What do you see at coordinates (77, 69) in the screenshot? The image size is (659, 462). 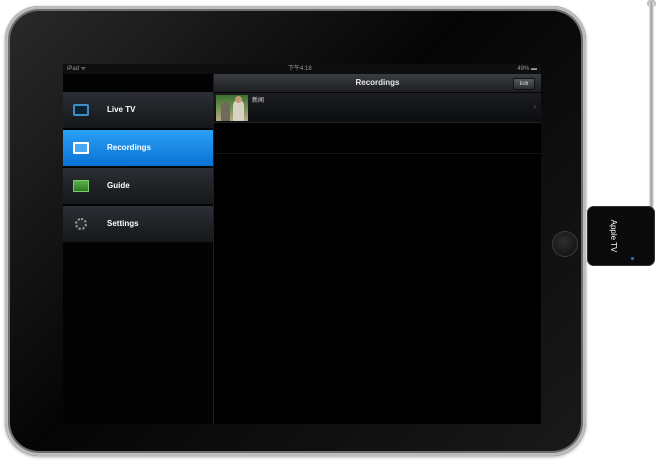 I see `status-carrier: iPad ᯤ` at bounding box center [77, 69].